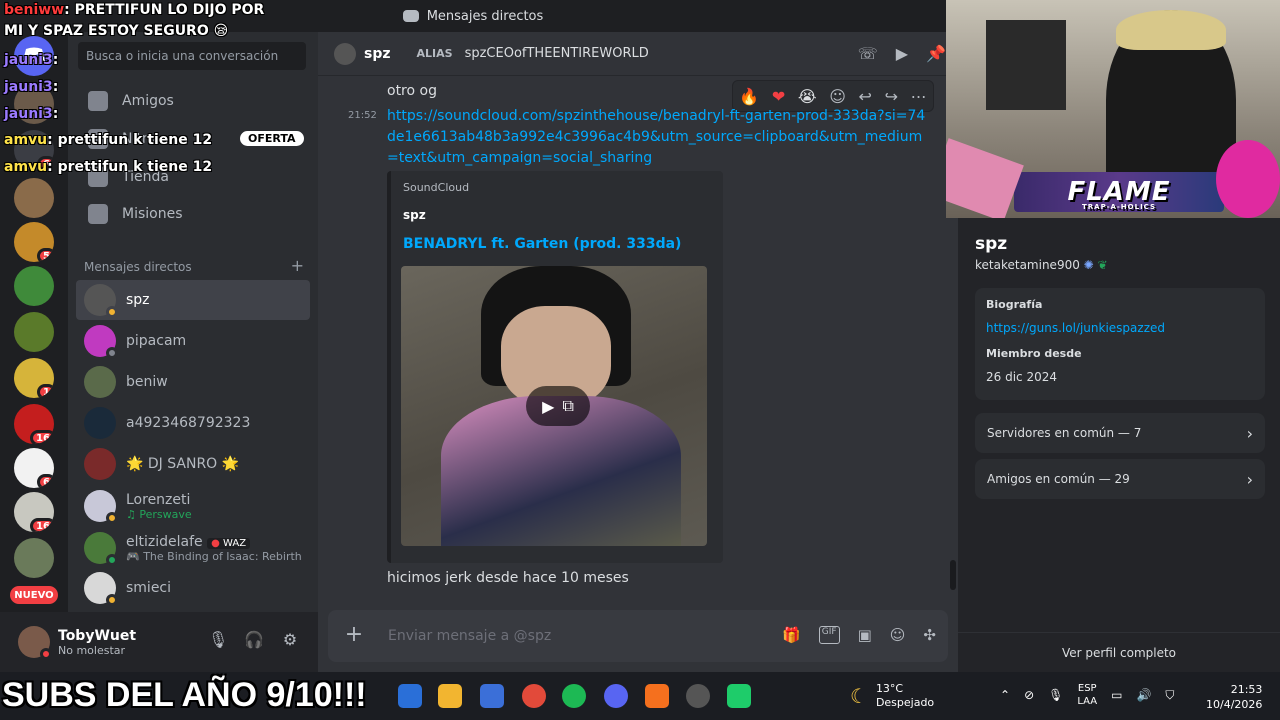  I want to click on reaction-cry-icon: 😭, so click(807, 96).